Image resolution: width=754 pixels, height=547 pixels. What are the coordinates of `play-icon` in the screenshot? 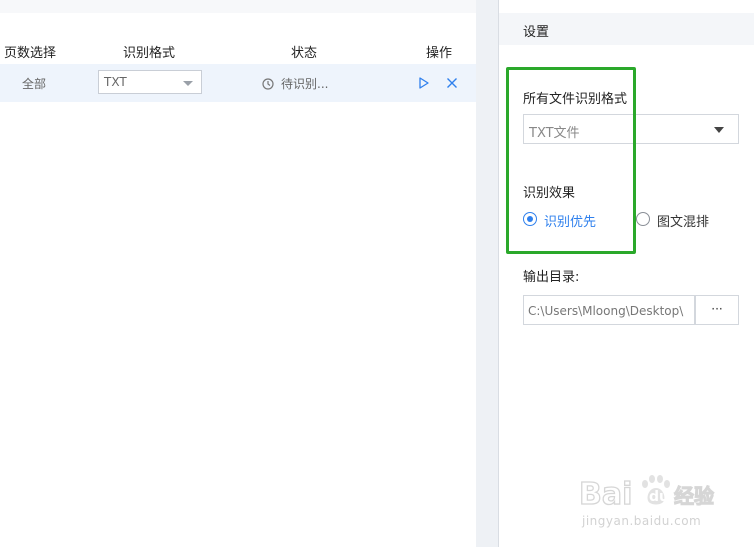 It's located at (424, 83).